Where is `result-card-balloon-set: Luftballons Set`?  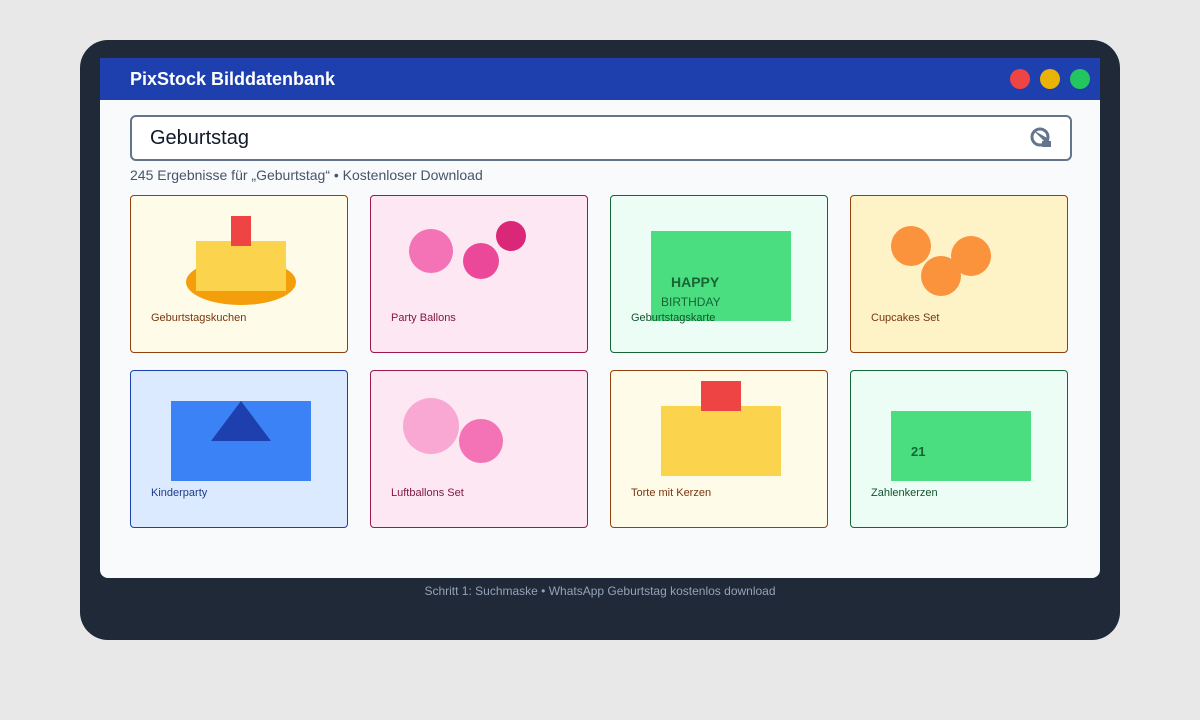
result-card-balloon-set: Luftballons Set is located at coordinates (479, 449).